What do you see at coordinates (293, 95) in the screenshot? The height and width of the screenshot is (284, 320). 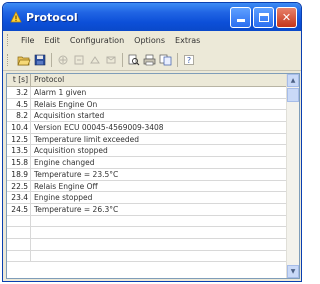 I see `scroll-thumb` at bounding box center [293, 95].